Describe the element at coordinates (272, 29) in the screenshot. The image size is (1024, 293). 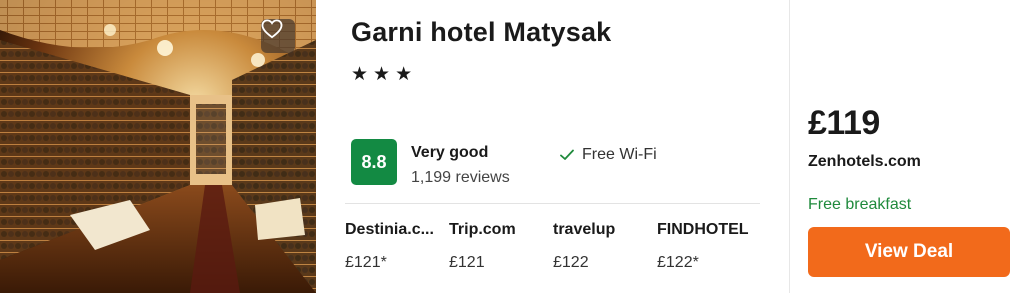
I see `heart-icon` at that location.